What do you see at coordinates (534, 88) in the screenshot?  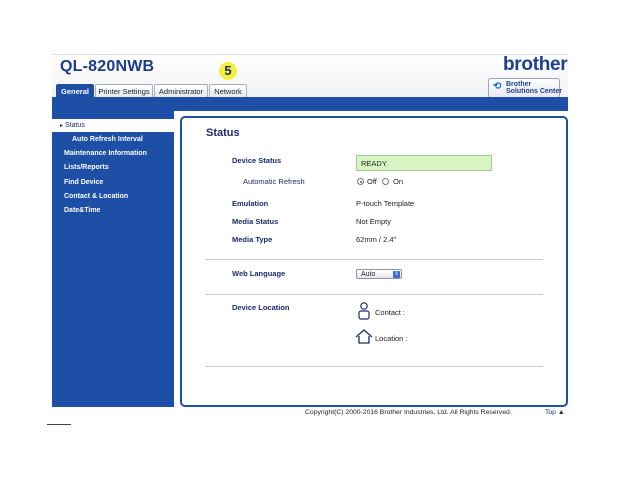 I see `solutions-center-label: Brother Solutions Center` at bounding box center [534, 88].